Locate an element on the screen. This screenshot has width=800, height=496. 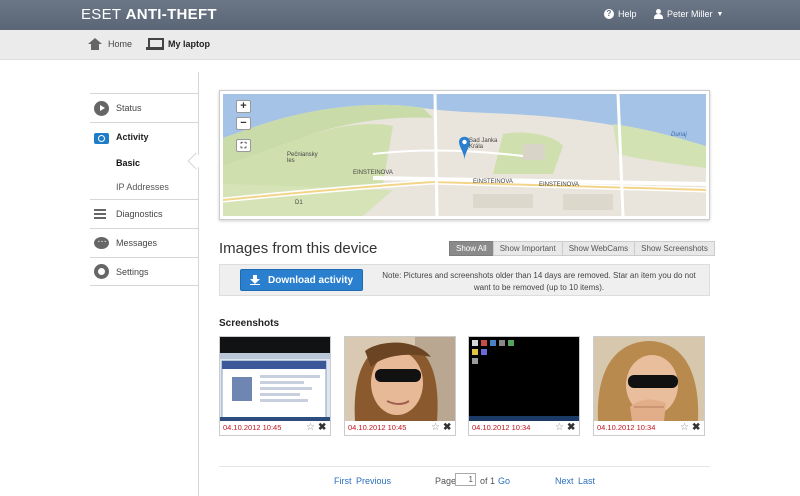
sidebar-item-messages: Messages is located at coordinates (144, 242).